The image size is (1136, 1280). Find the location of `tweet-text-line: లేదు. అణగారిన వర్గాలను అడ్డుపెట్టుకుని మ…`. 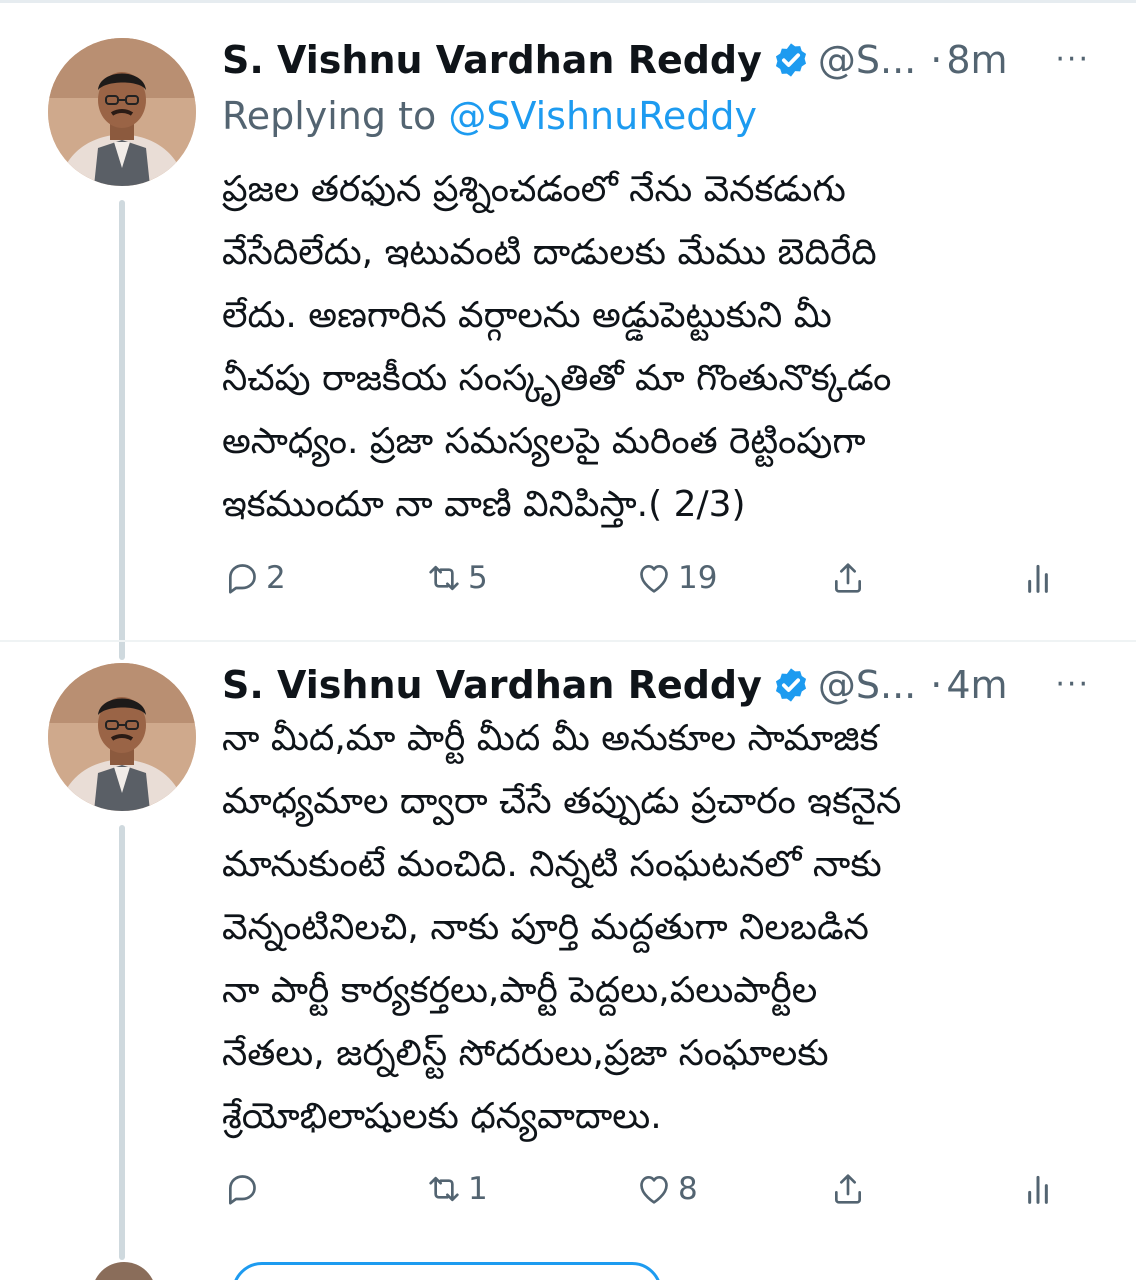

tweet-text-line: లేదు. అణగారిన వర్గాలను అడ్డుపెట్టుకుని మ… is located at coordinates (527, 315).